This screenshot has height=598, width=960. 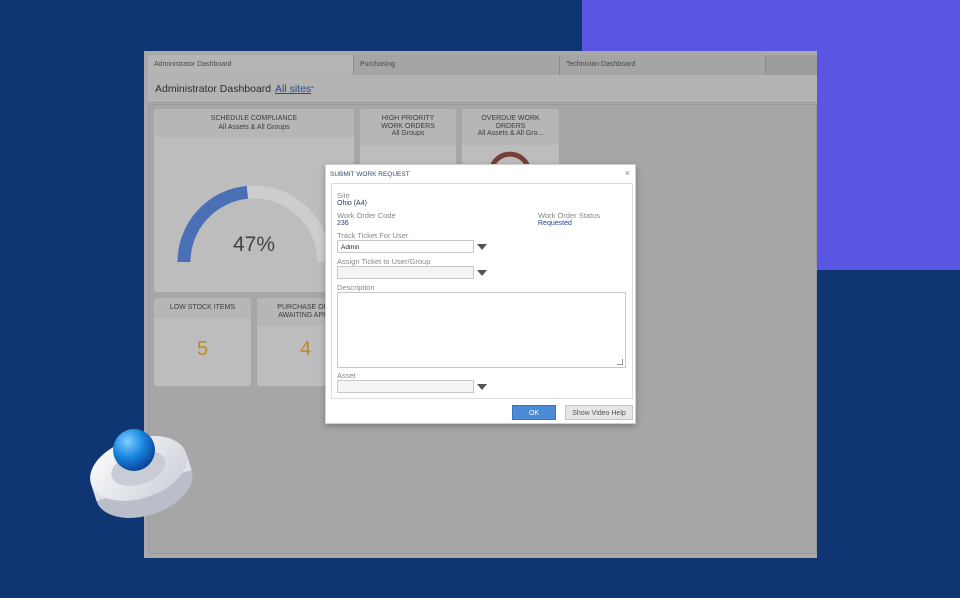 I want to click on work-order-status-value: Requested, so click(x=555, y=223).